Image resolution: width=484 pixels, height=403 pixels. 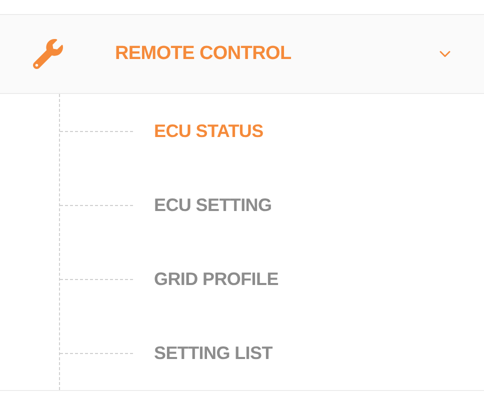 What do you see at coordinates (209, 131) in the screenshot?
I see `submenu-item: ECU STATUS` at bounding box center [209, 131].